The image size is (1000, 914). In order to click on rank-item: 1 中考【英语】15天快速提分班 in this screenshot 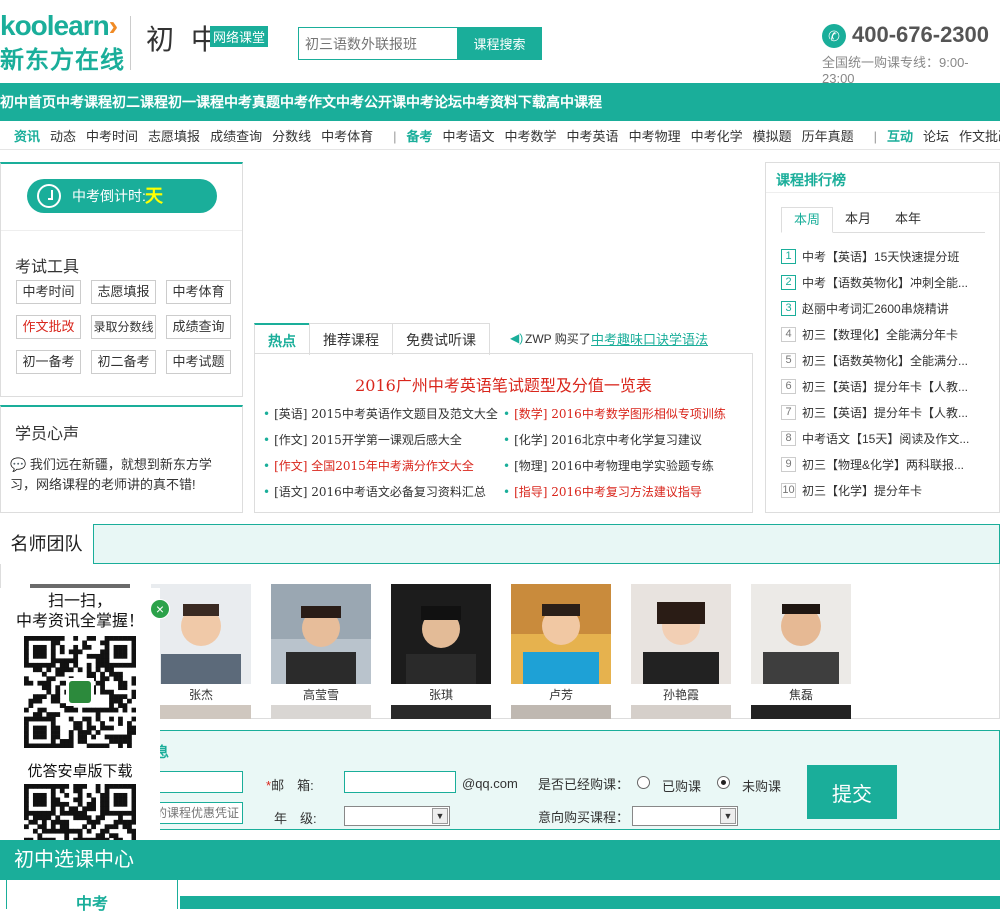, I will do `click(870, 256)`.